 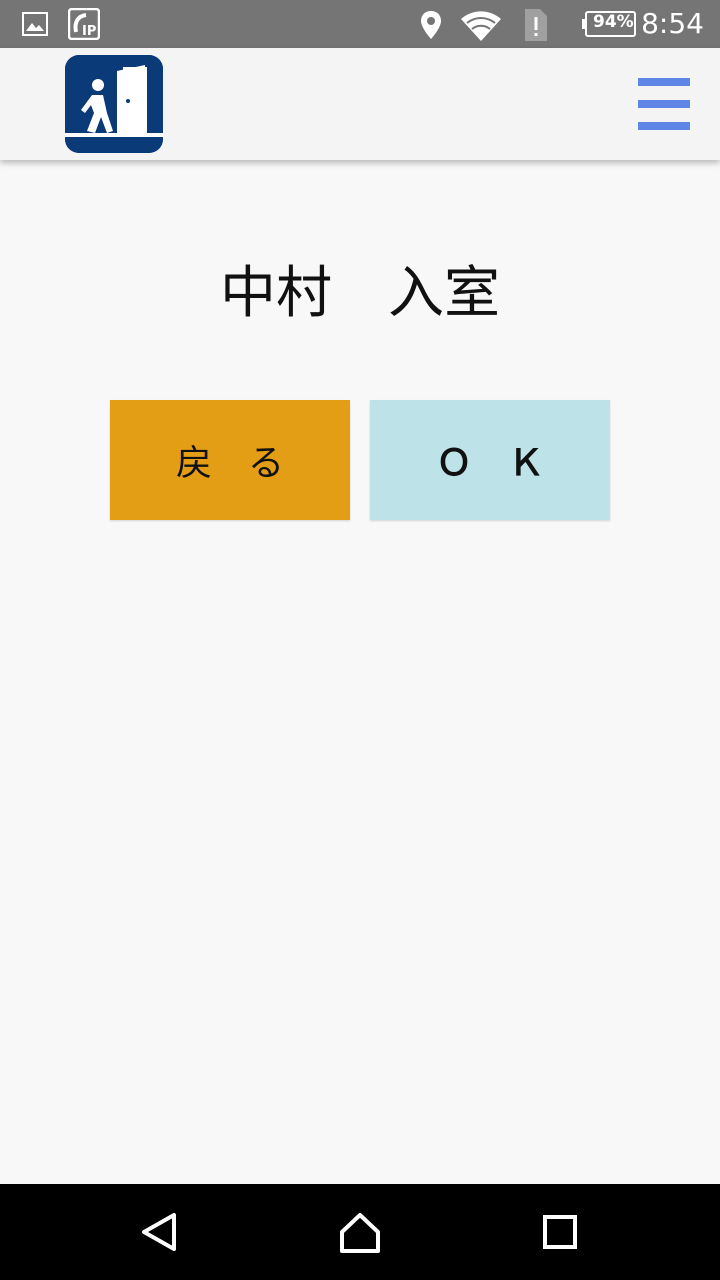 What do you see at coordinates (431, 27) in the screenshot?
I see `location-icon` at bounding box center [431, 27].